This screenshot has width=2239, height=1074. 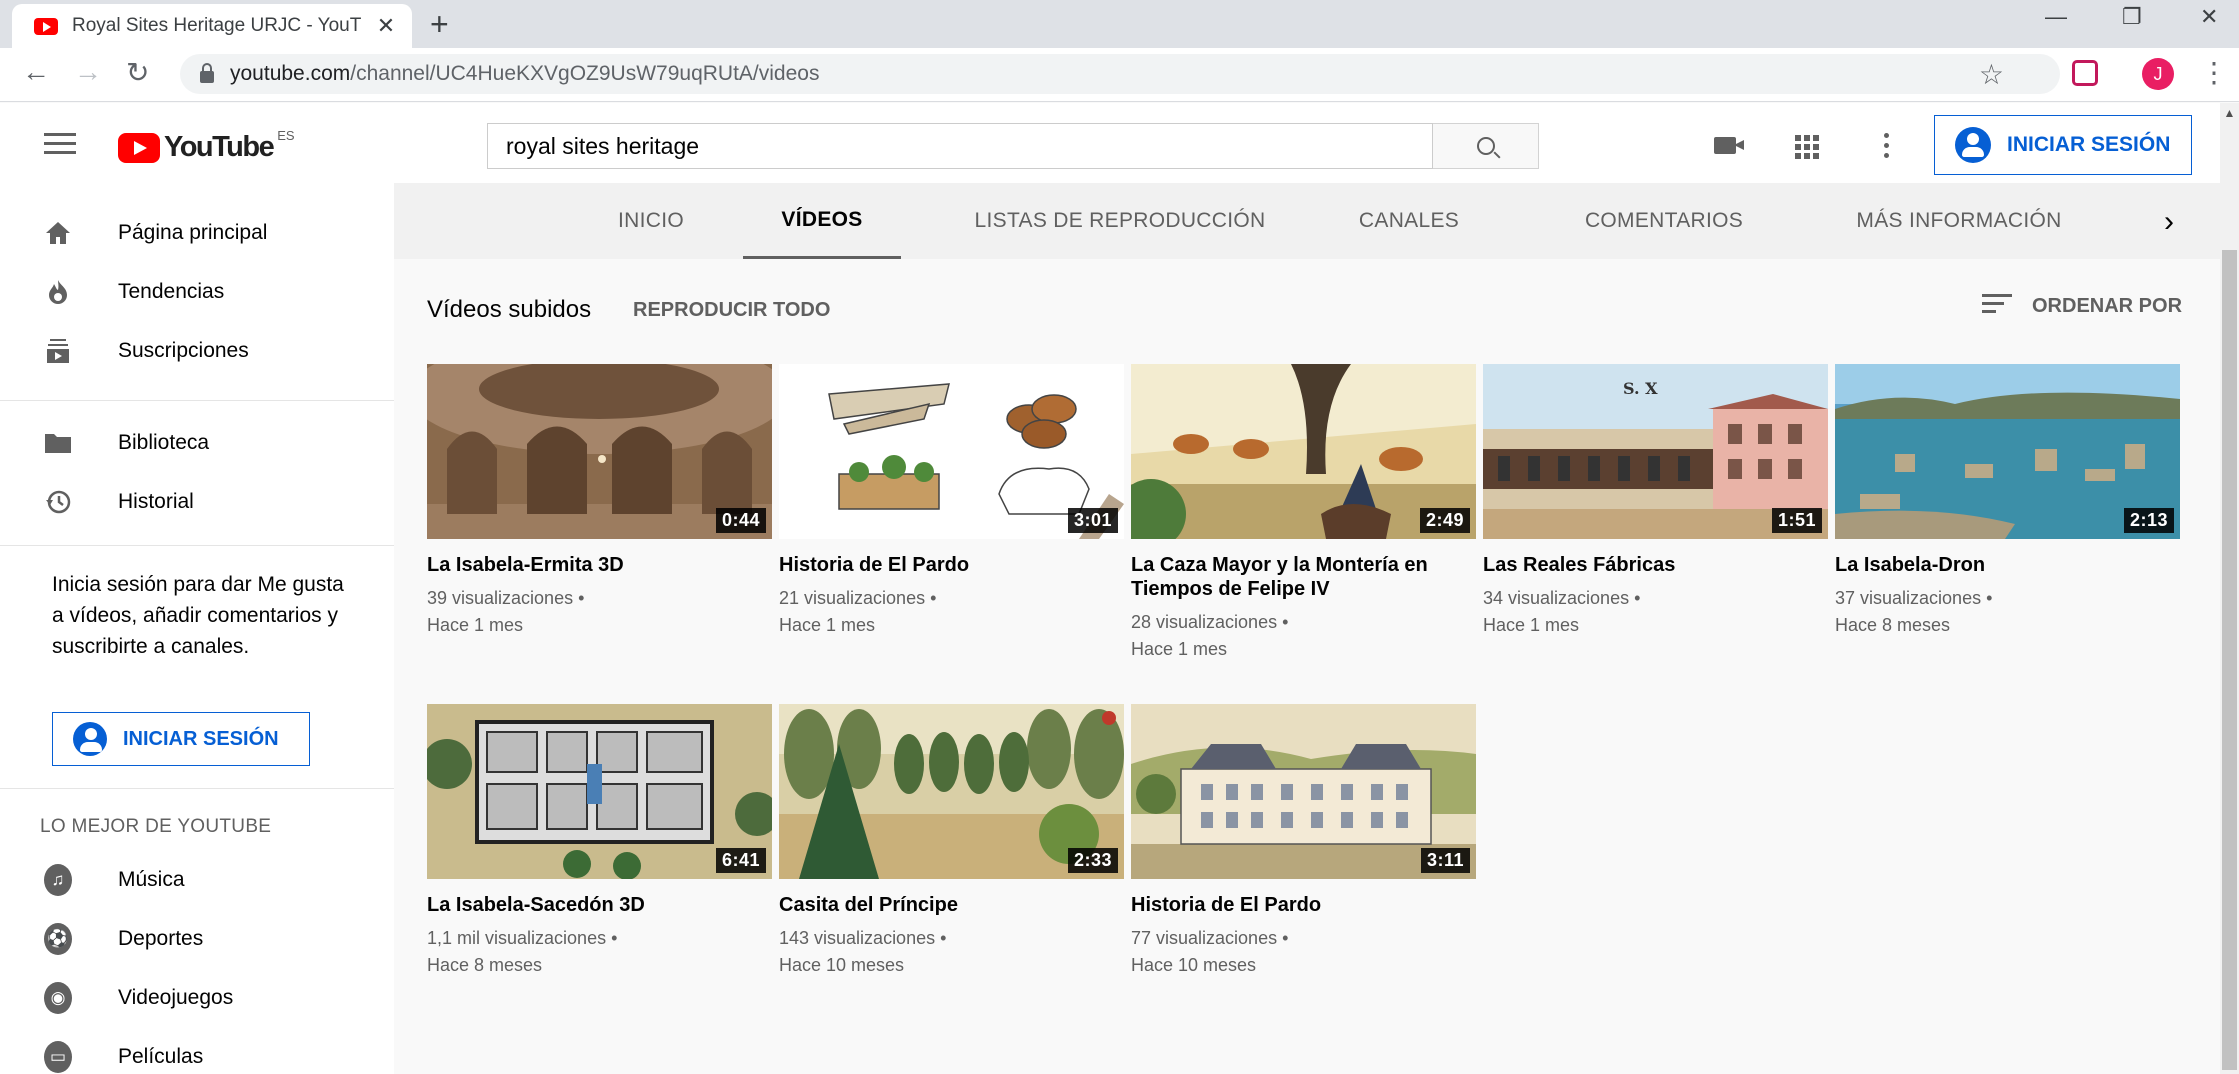 I want to click on profile-avatar: J, so click(x=2158, y=74).